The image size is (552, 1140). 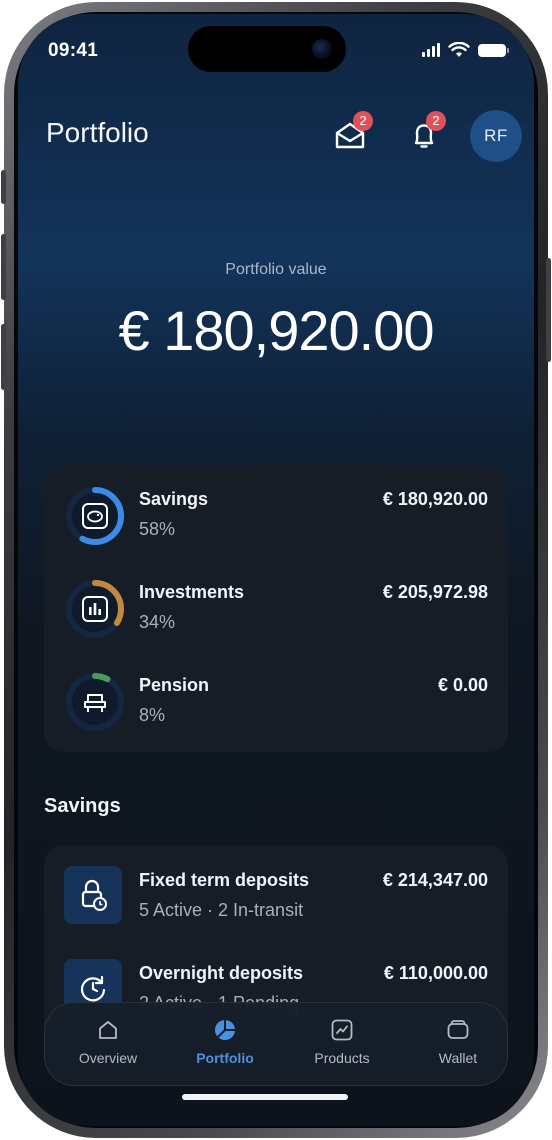 What do you see at coordinates (342, 1058) in the screenshot?
I see `tab-label: Products` at bounding box center [342, 1058].